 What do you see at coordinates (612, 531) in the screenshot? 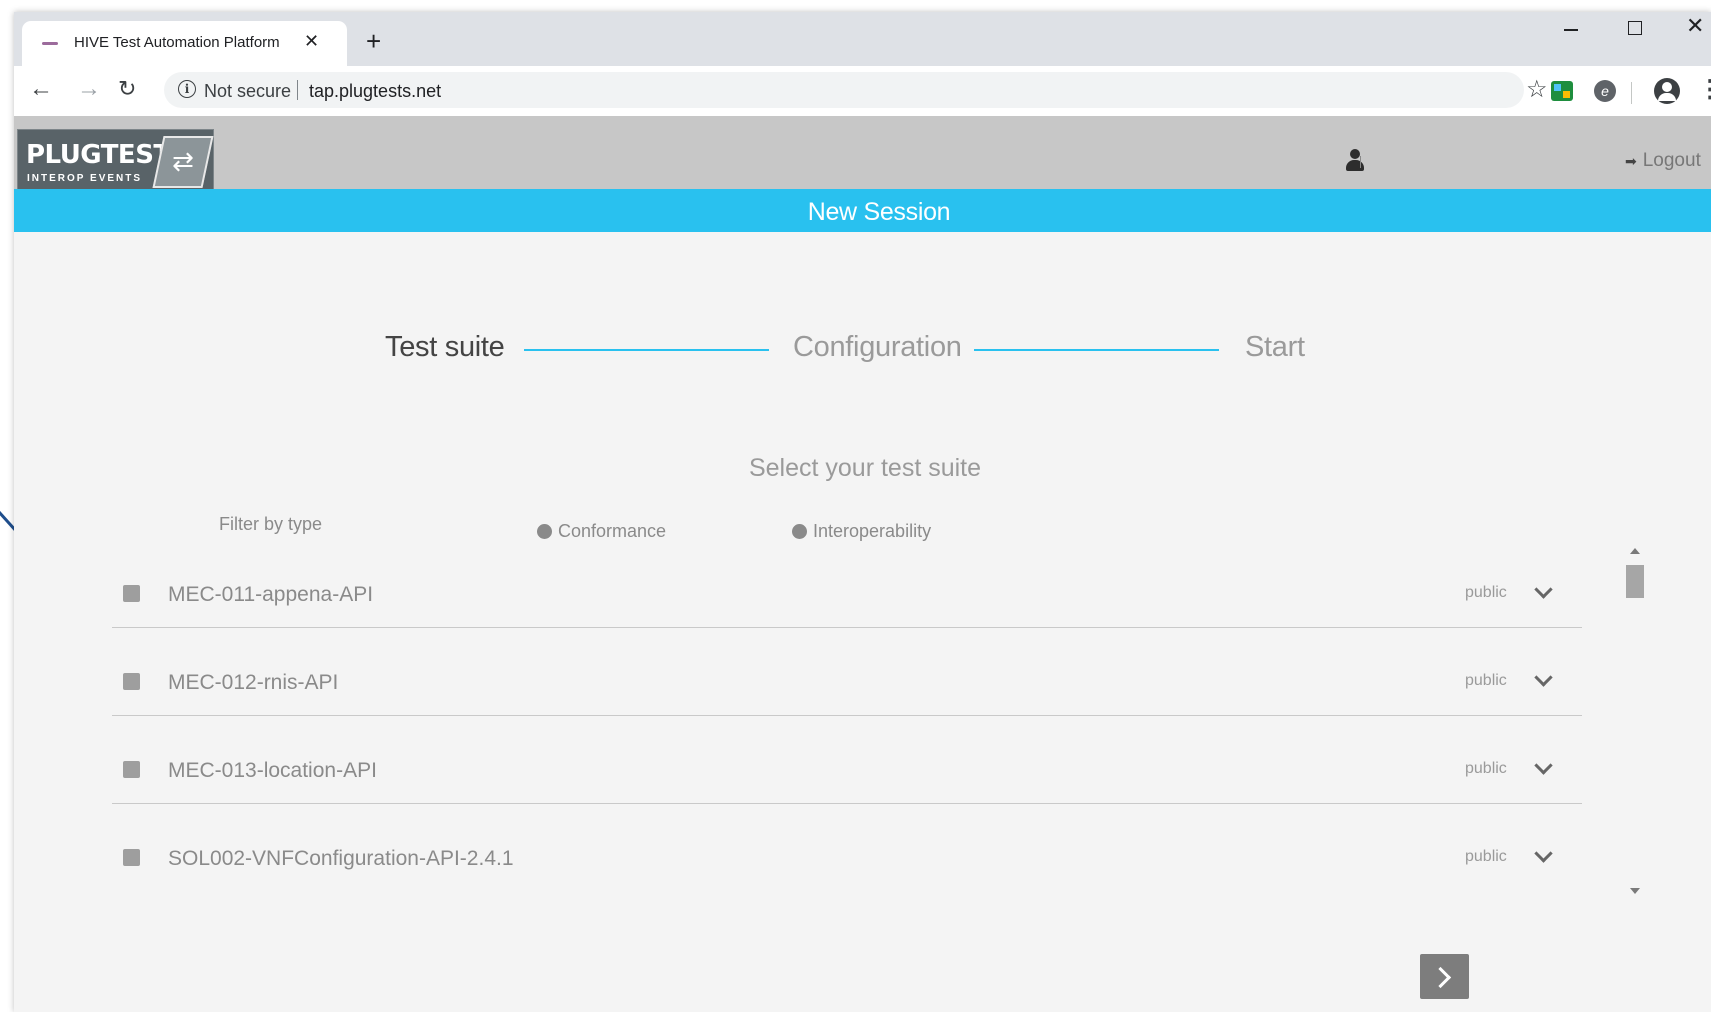
I see `filter-conformance-label: Conformance` at bounding box center [612, 531].